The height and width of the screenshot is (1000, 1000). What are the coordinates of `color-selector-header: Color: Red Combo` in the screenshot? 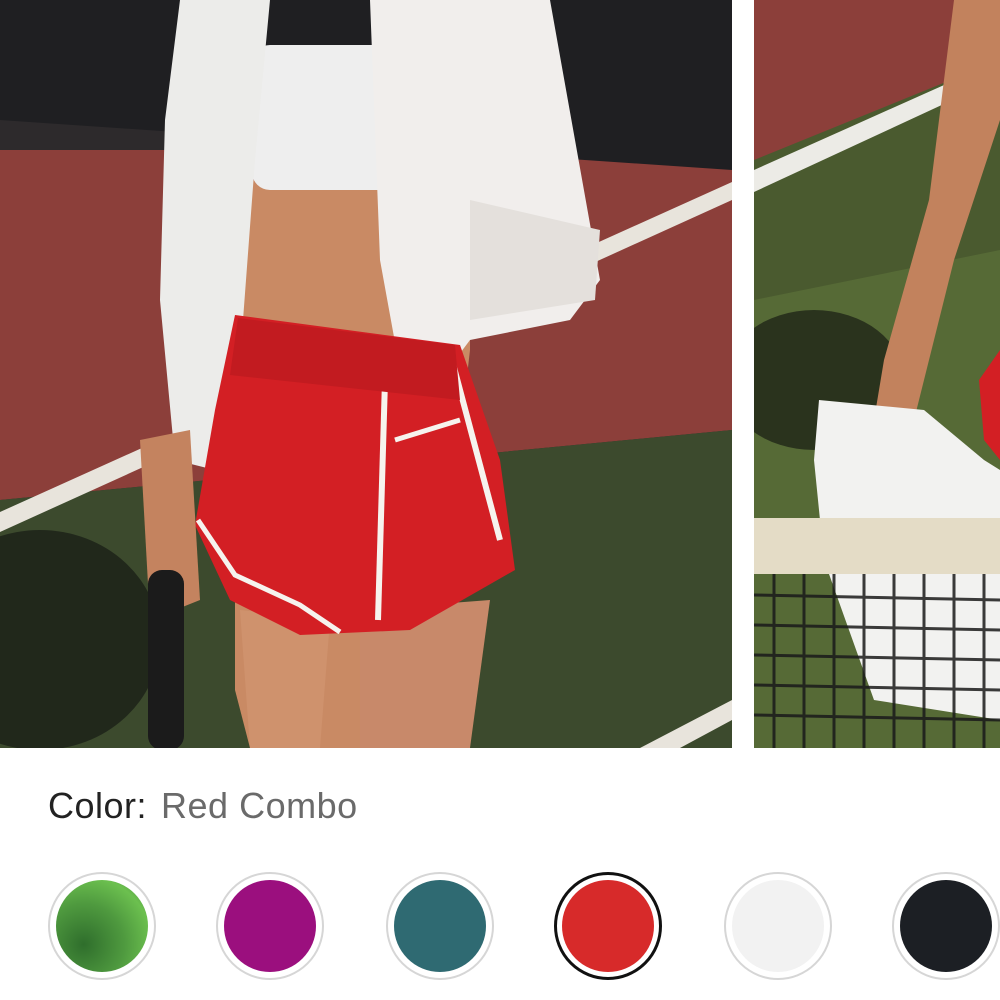 It's located at (203, 806).